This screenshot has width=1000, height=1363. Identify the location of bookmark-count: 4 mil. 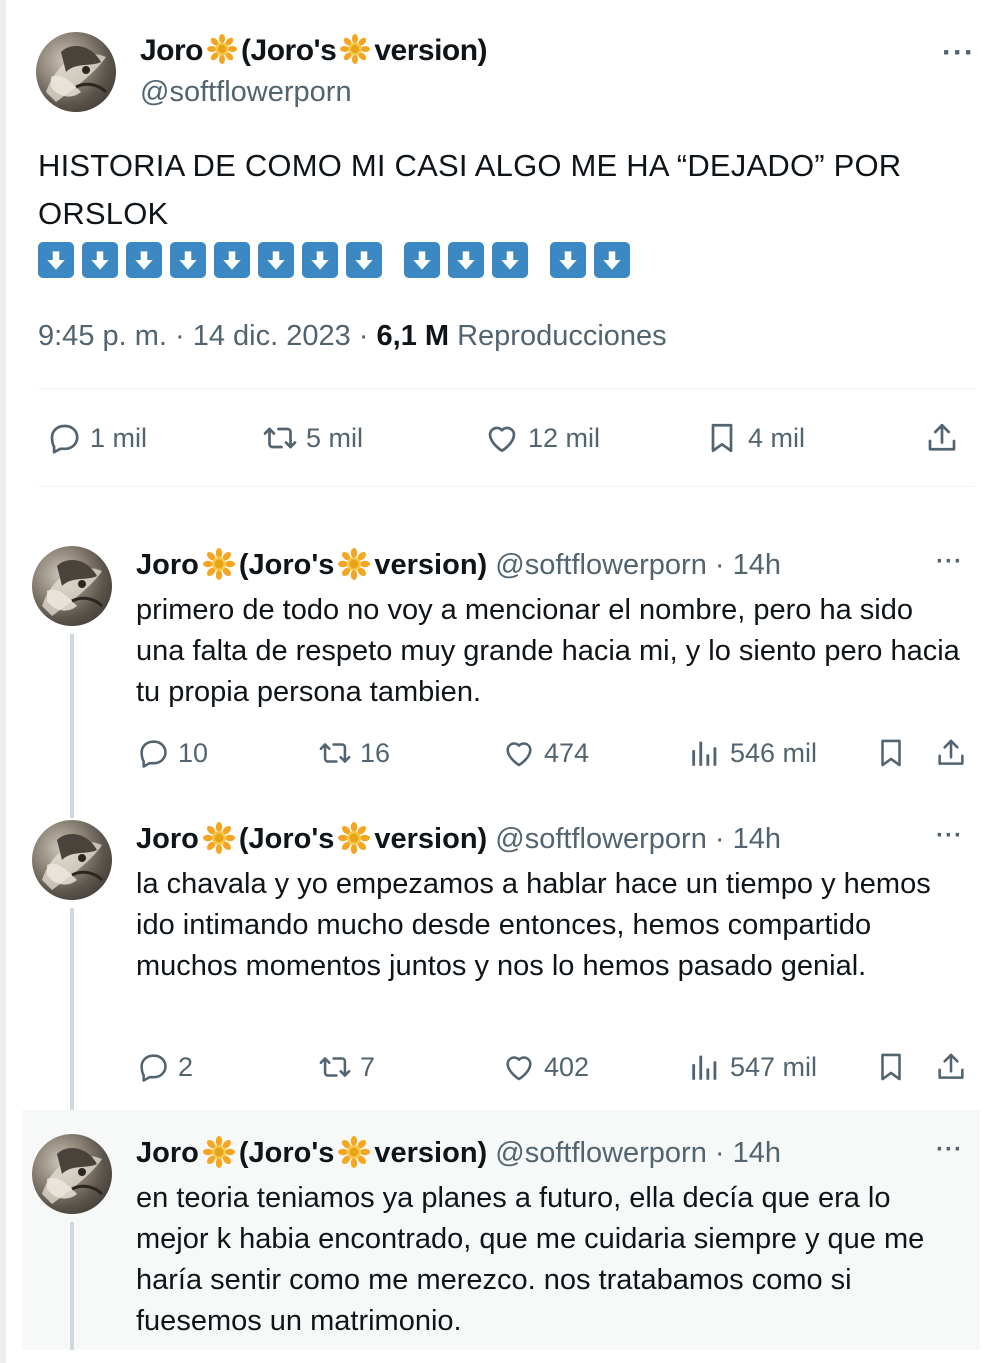
(777, 437).